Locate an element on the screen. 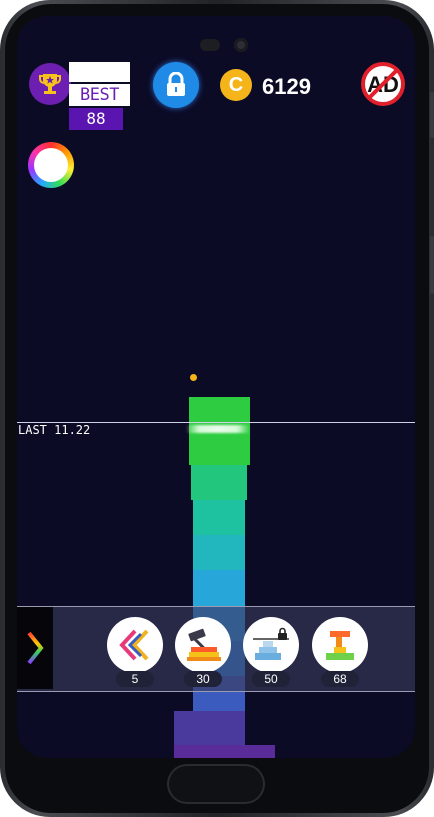  chevron-right-icon is located at coordinates (35, 648).